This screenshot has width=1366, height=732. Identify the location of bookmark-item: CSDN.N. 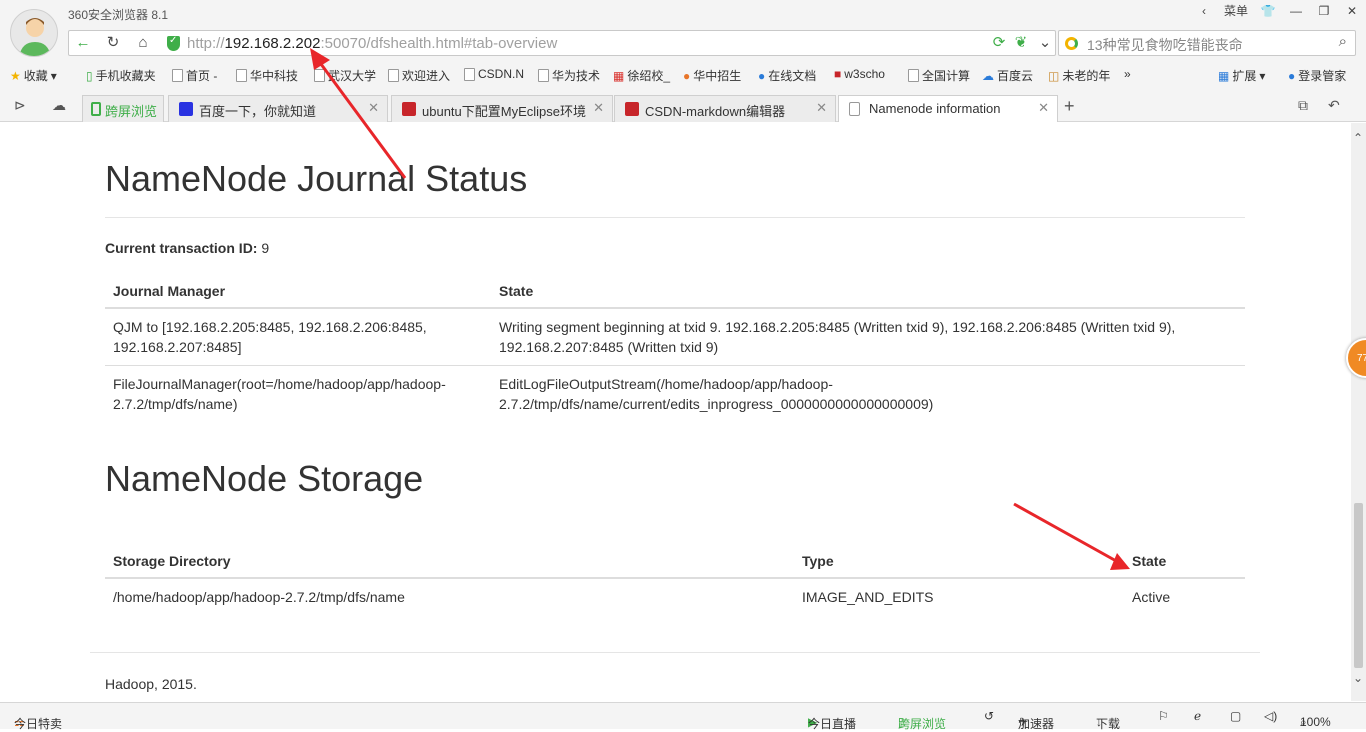
(494, 74).